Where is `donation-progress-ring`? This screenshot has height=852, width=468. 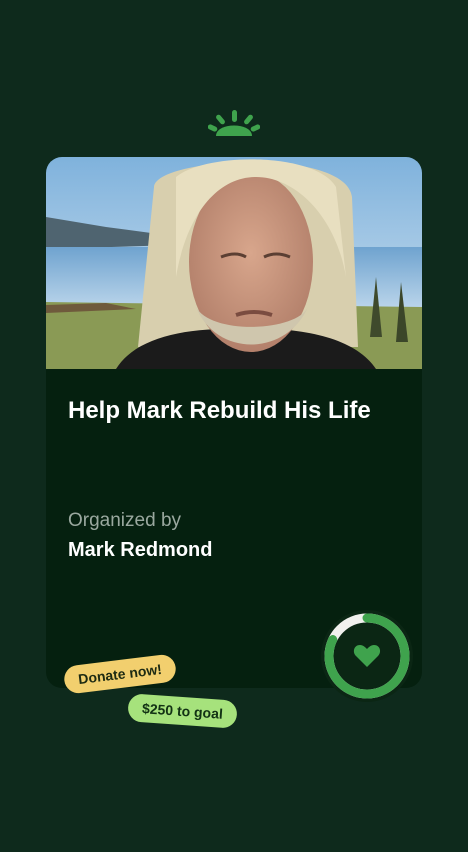 donation-progress-ring is located at coordinates (367, 656).